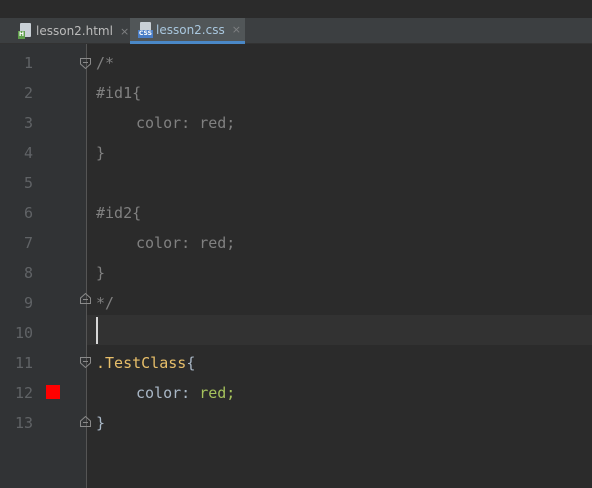 This screenshot has width=592, height=488. I want to click on line-number: 11, so click(23, 363).